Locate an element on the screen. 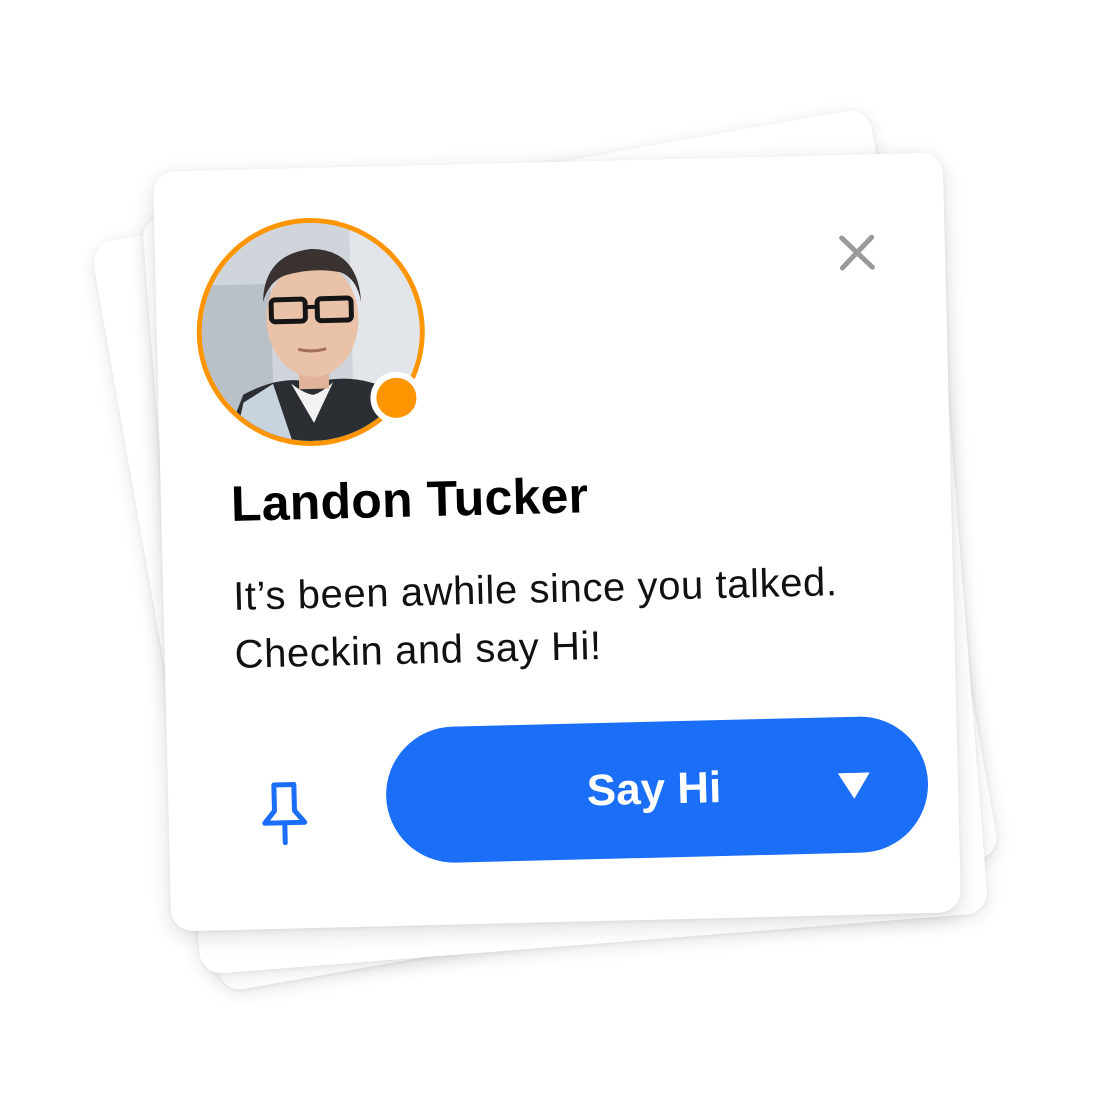 Image resolution: width=1115 pixels, height=1093 pixels. close-icon is located at coordinates (857, 252).